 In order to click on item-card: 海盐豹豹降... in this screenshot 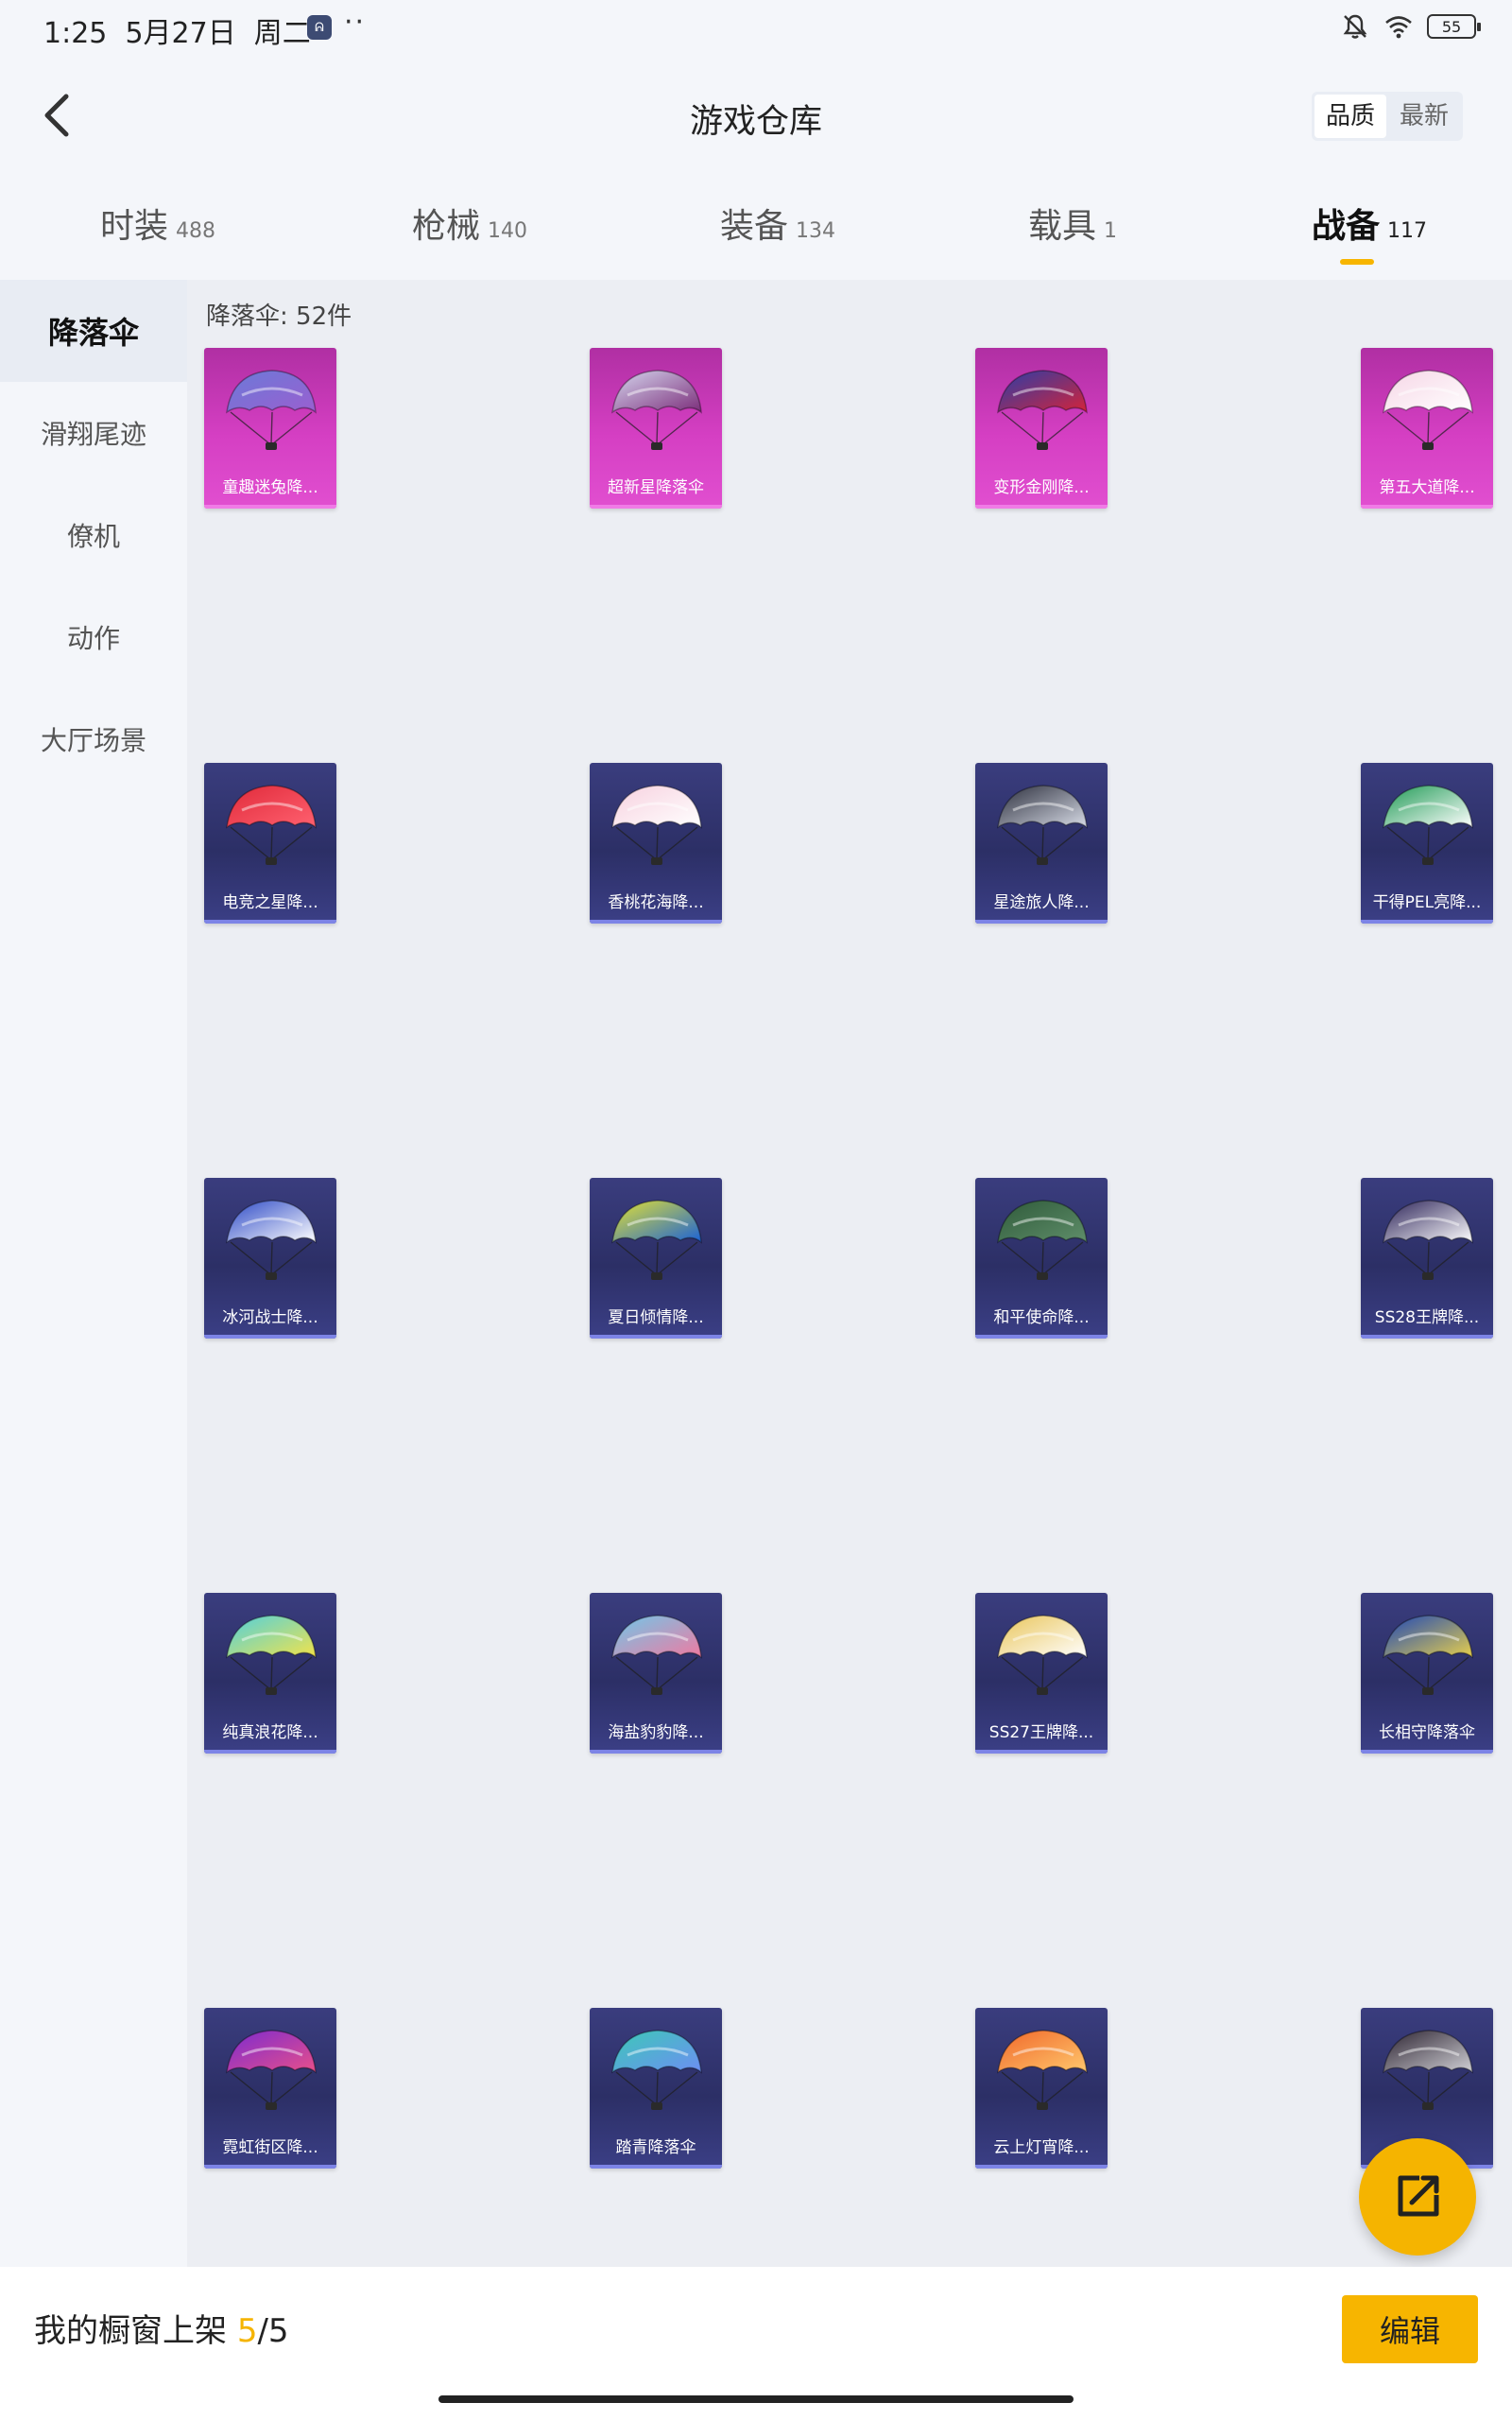, I will do `click(656, 1673)`.